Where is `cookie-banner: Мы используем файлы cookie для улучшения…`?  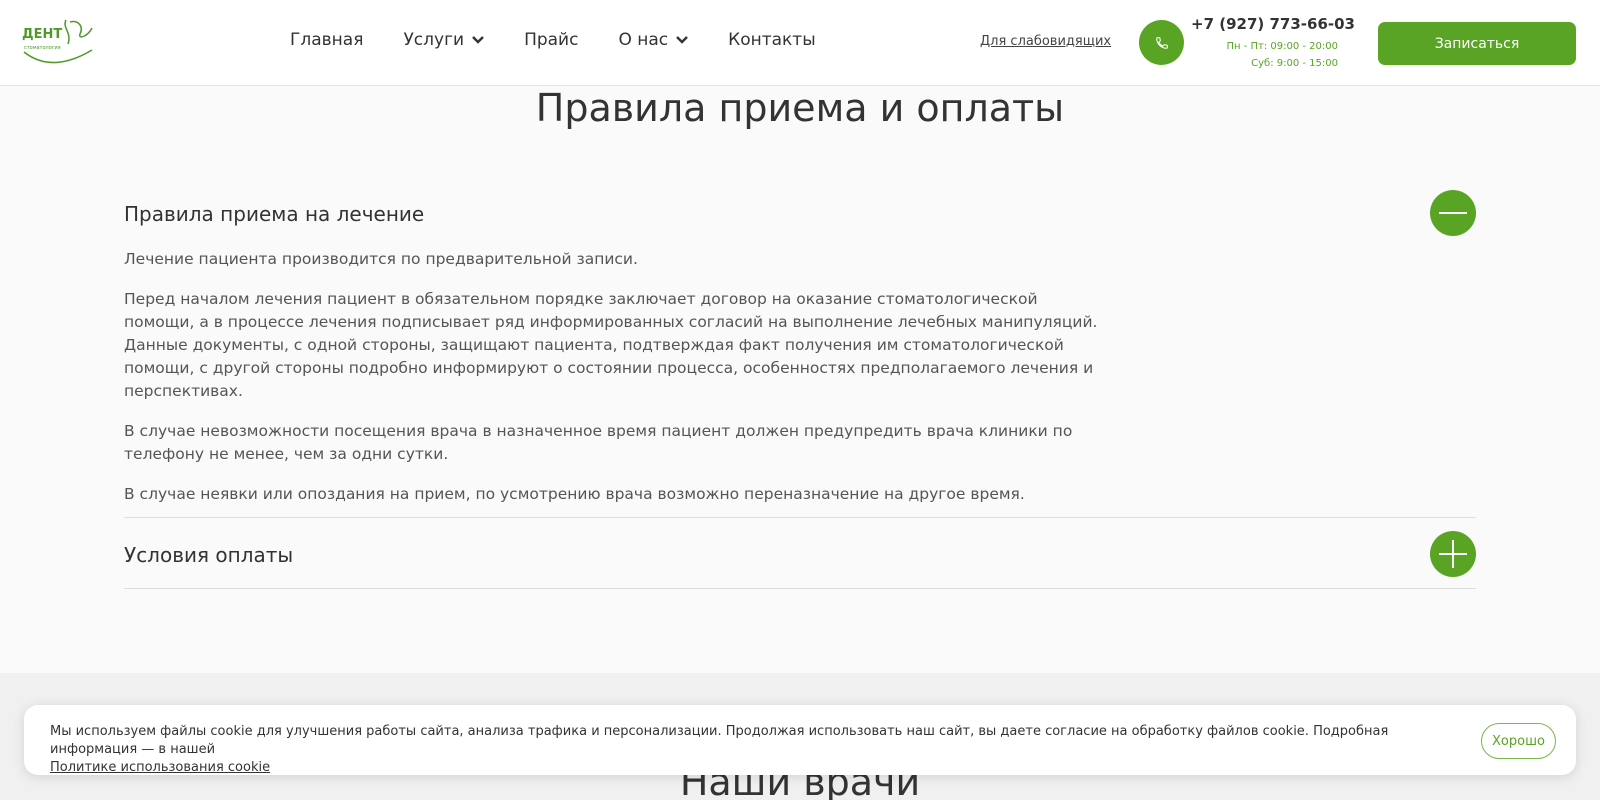
cookie-banner: Мы используем файлы cookie для улучшения… is located at coordinates (800, 740).